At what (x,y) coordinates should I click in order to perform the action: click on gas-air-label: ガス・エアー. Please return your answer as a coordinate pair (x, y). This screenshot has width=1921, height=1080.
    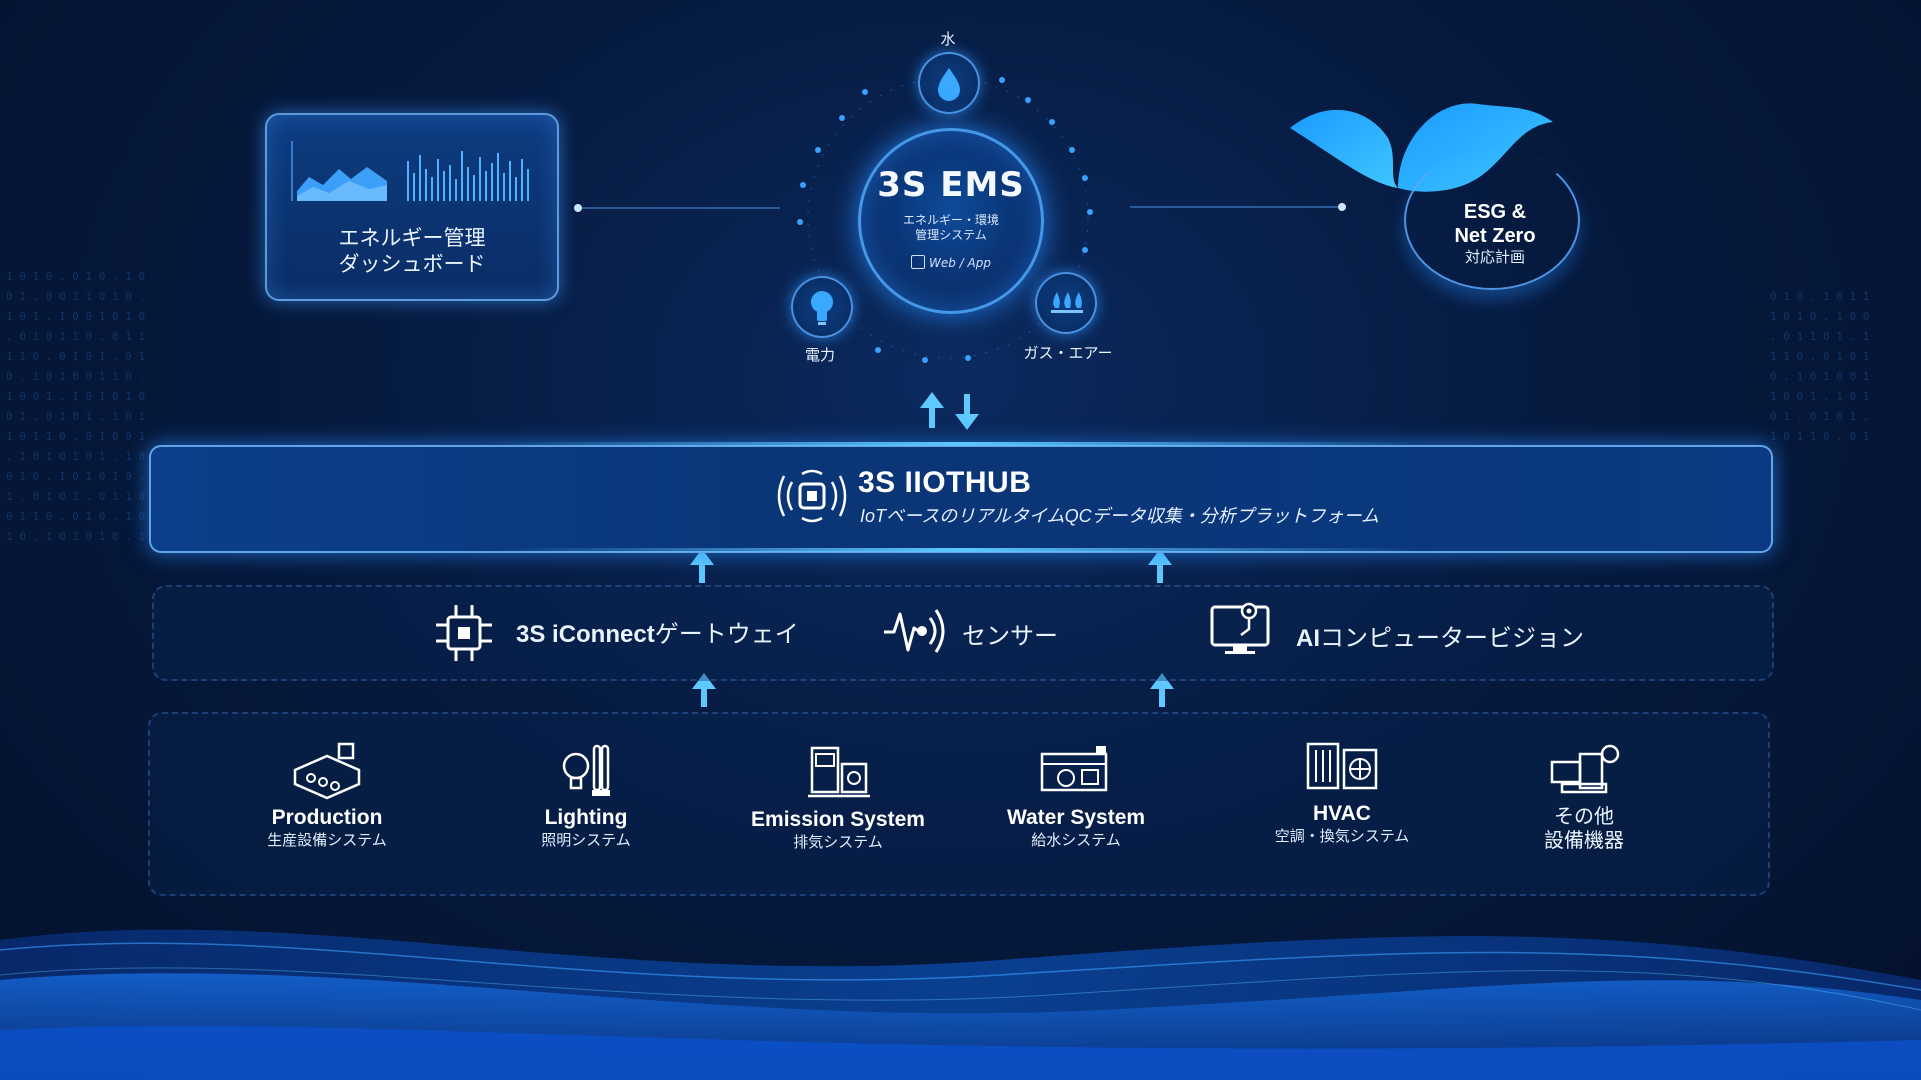
    Looking at the image, I should click on (1068, 353).